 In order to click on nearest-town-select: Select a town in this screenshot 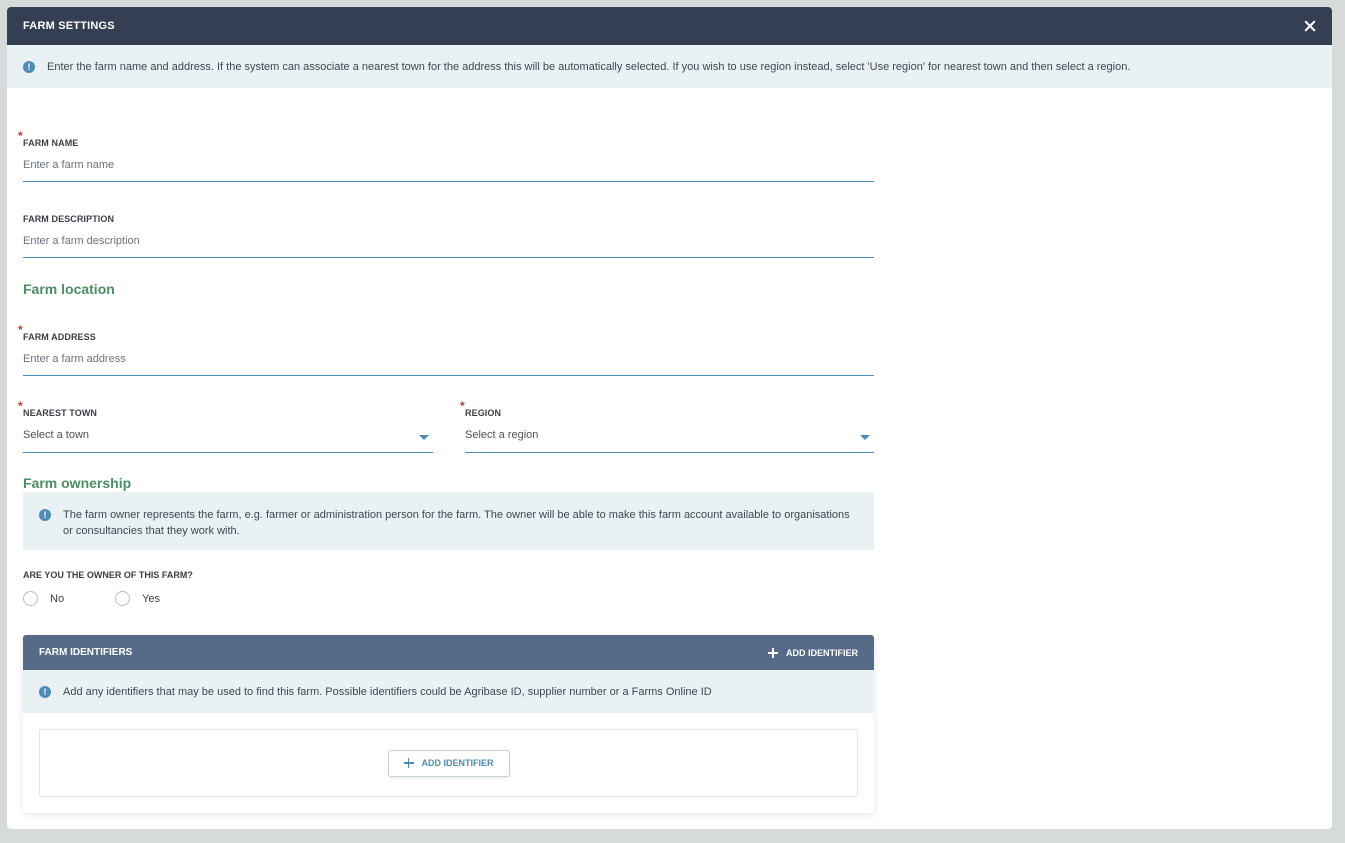, I will do `click(228, 437)`.